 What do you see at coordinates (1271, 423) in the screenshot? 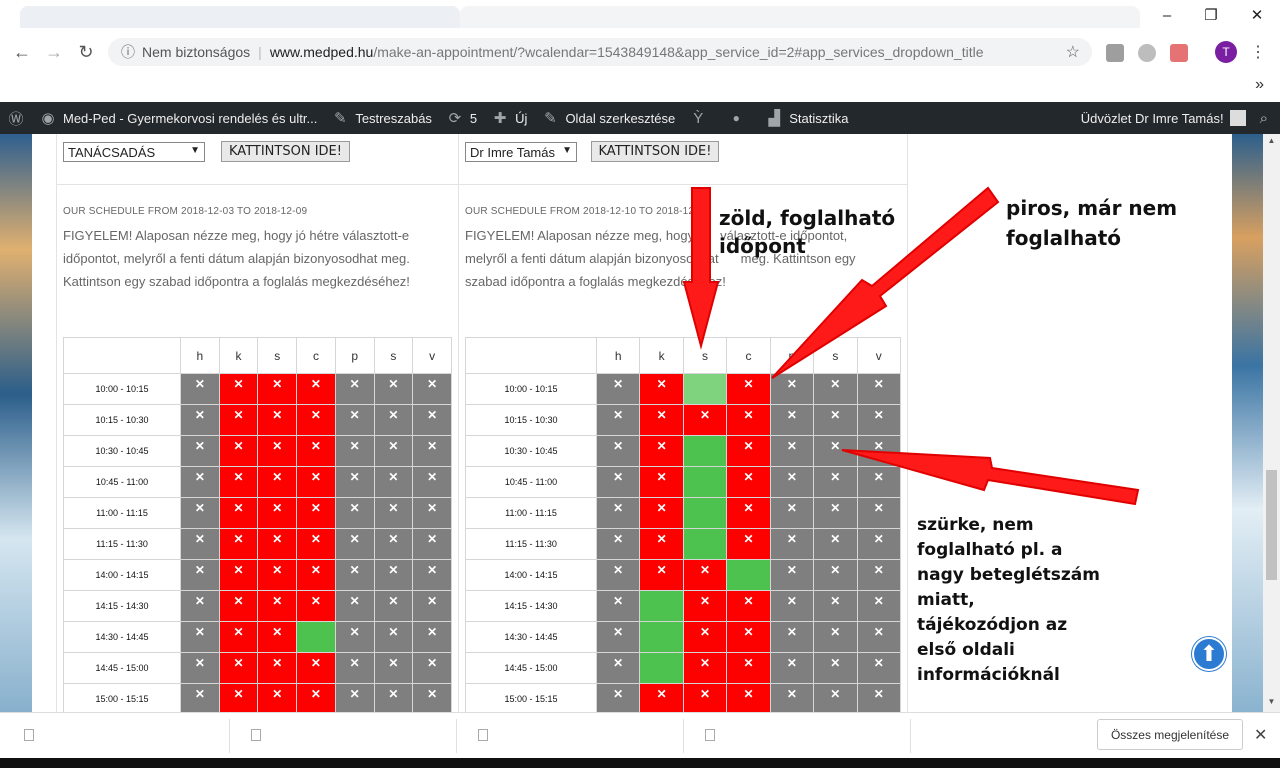
I see `scrollbar` at bounding box center [1271, 423].